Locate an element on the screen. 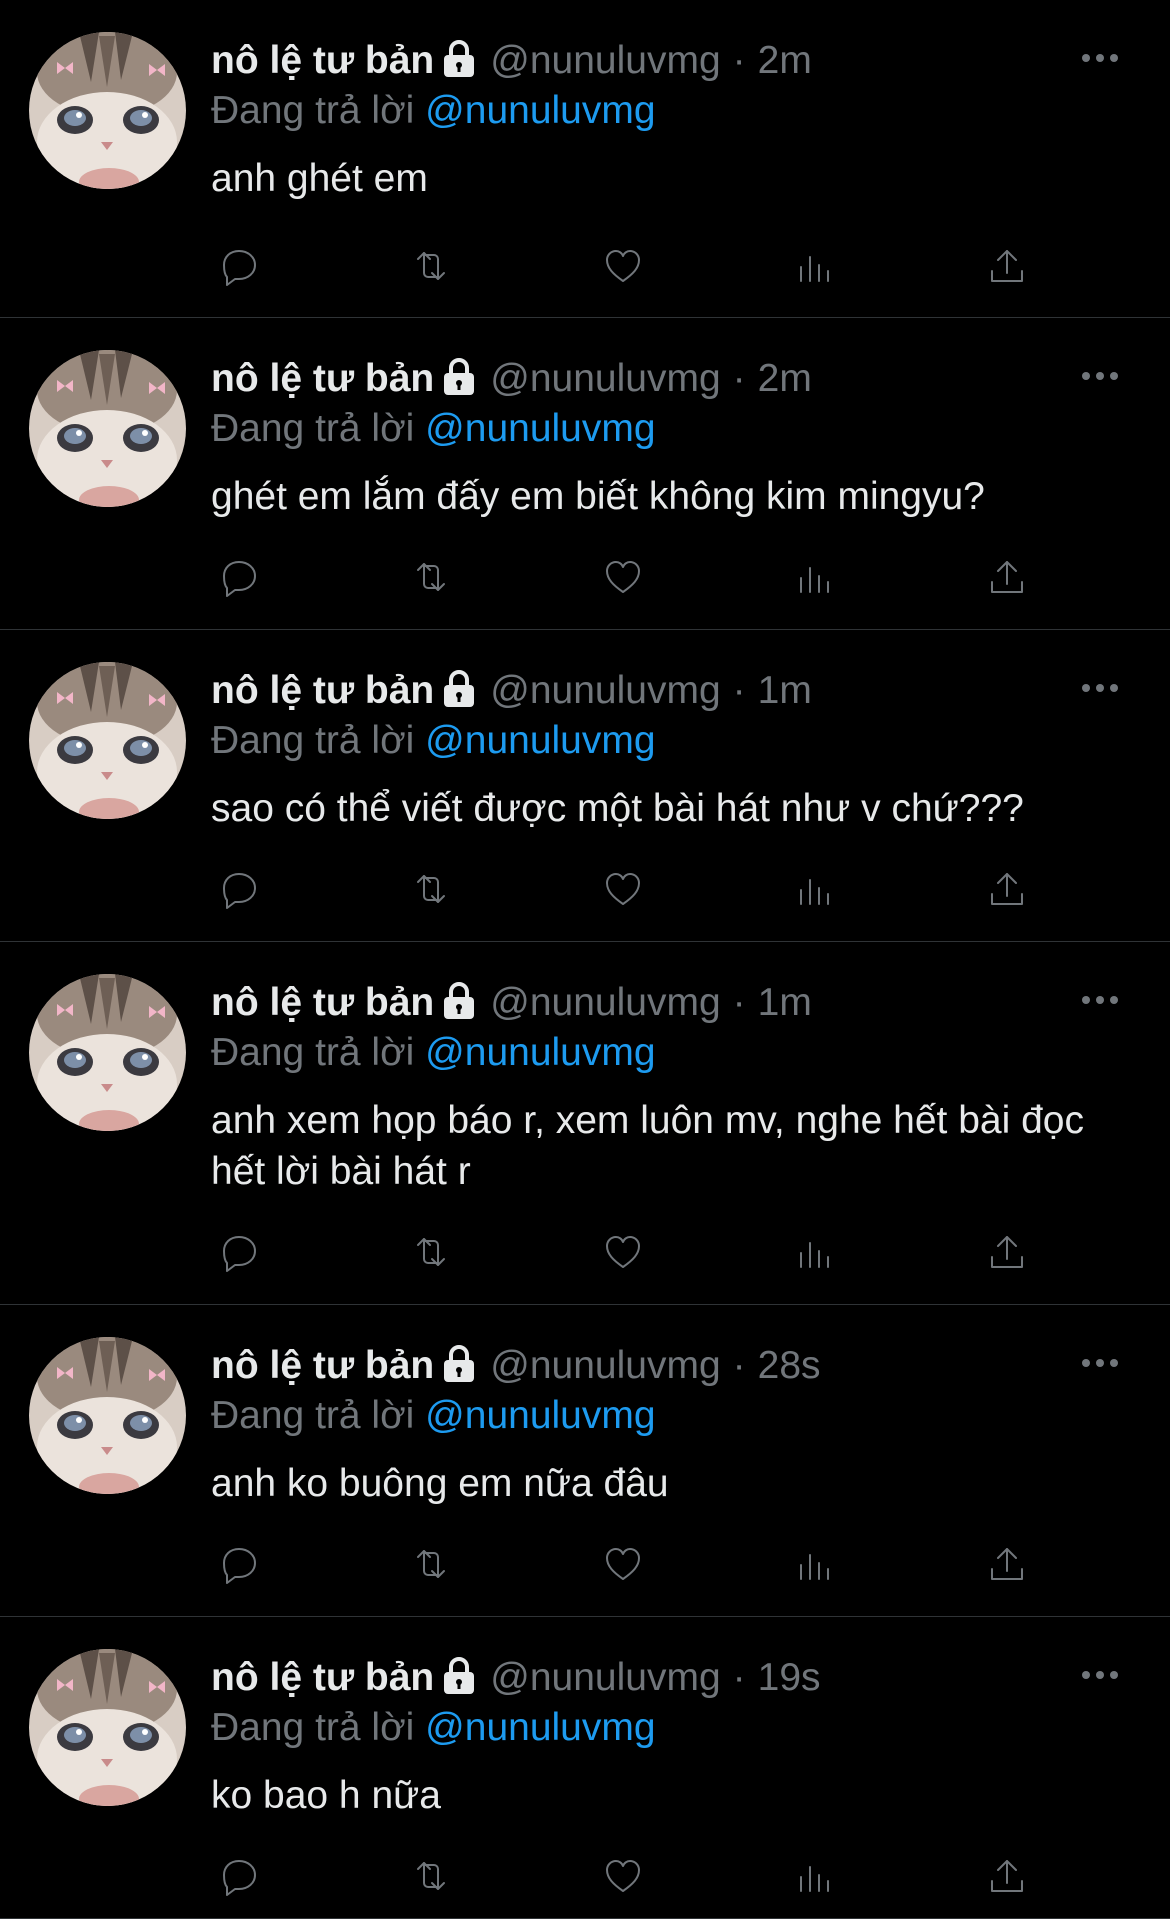 This screenshot has width=1170, height=1919. tweet-text: anh ko buông em nữa đâu is located at coordinates (440, 1483).